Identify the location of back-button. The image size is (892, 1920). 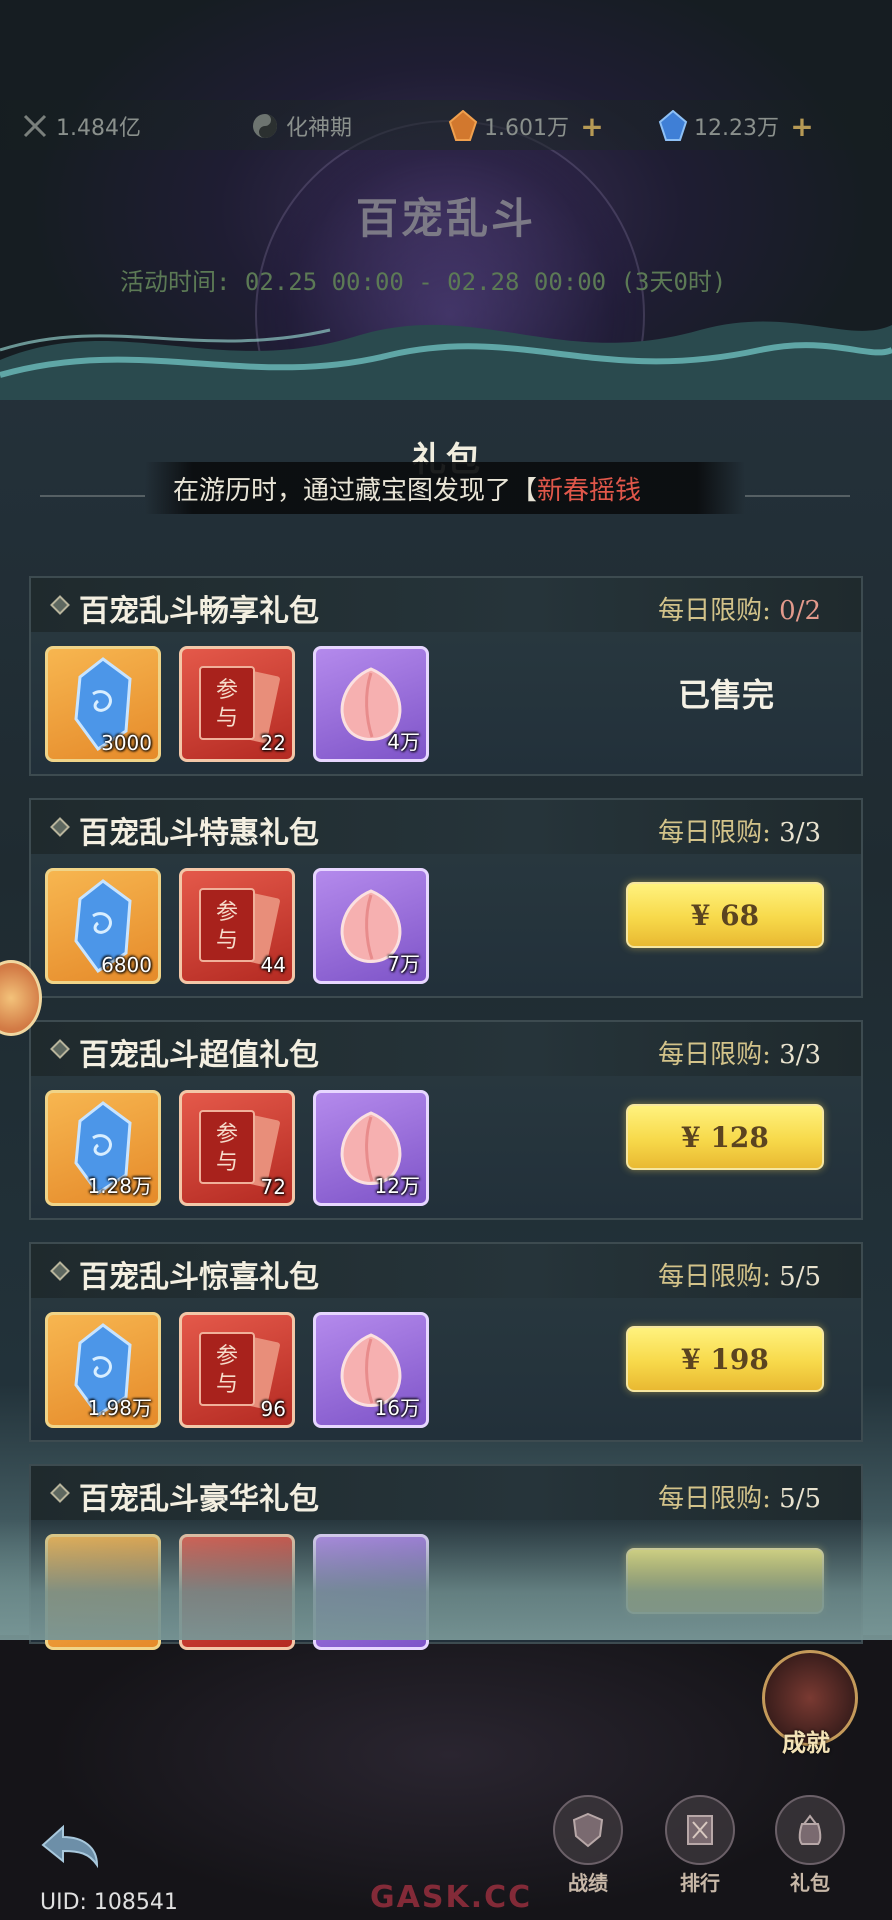
(70, 1845).